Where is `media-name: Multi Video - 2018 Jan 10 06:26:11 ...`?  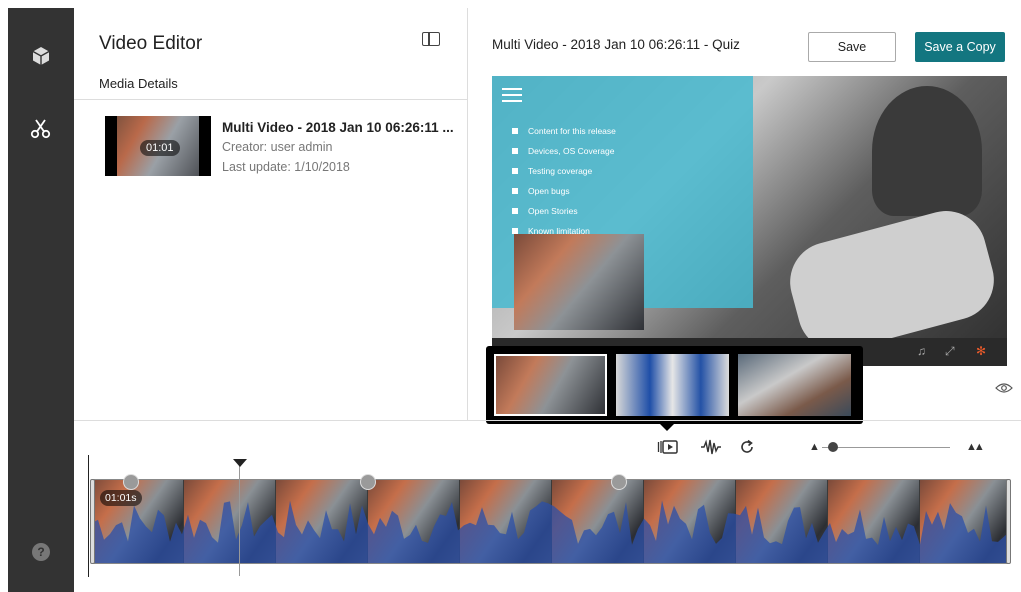 media-name: Multi Video - 2018 Jan 10 06:26:11 ... is located at coordinates (338, 127).